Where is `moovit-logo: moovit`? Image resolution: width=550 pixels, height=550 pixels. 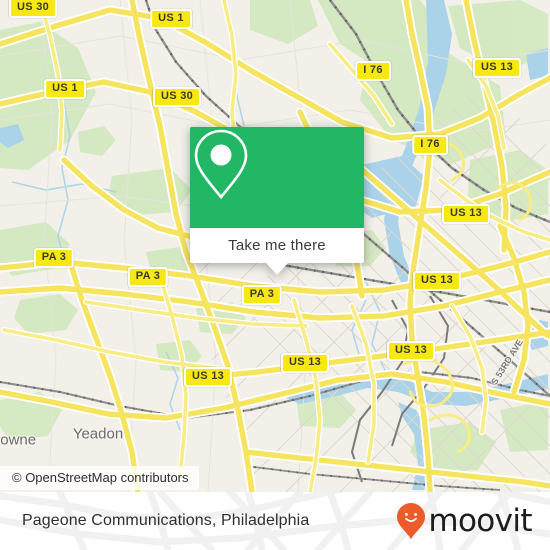 moovit-logo: moovit is located at coordinates (464, 521).